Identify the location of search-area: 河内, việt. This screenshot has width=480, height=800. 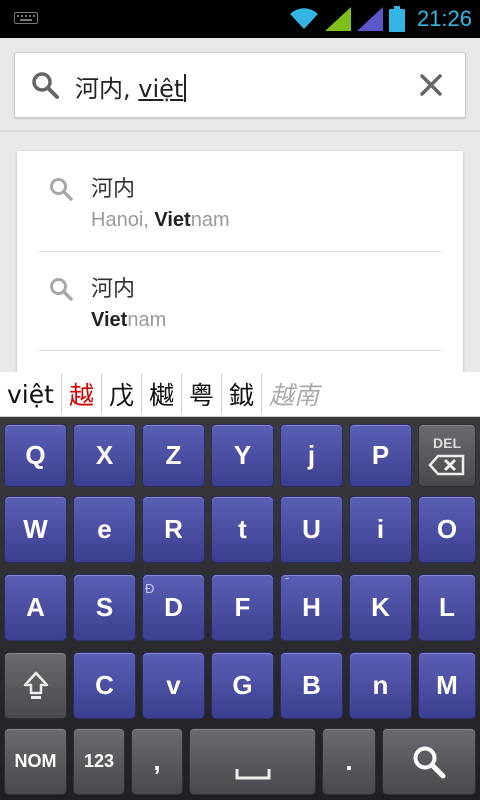
(240, 85).